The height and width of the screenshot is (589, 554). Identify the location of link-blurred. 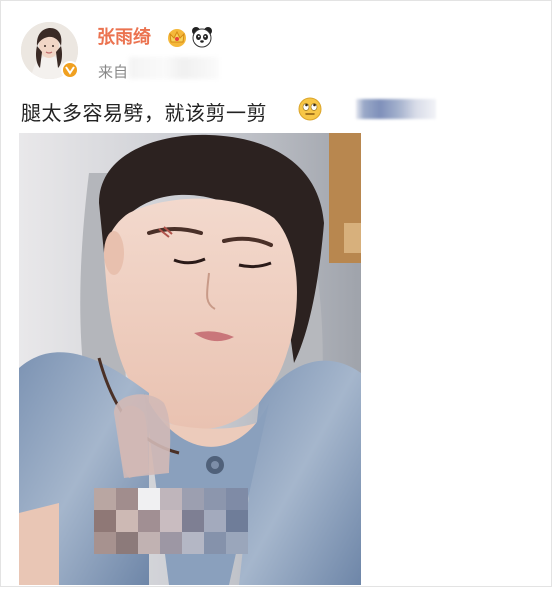
(396, 109).